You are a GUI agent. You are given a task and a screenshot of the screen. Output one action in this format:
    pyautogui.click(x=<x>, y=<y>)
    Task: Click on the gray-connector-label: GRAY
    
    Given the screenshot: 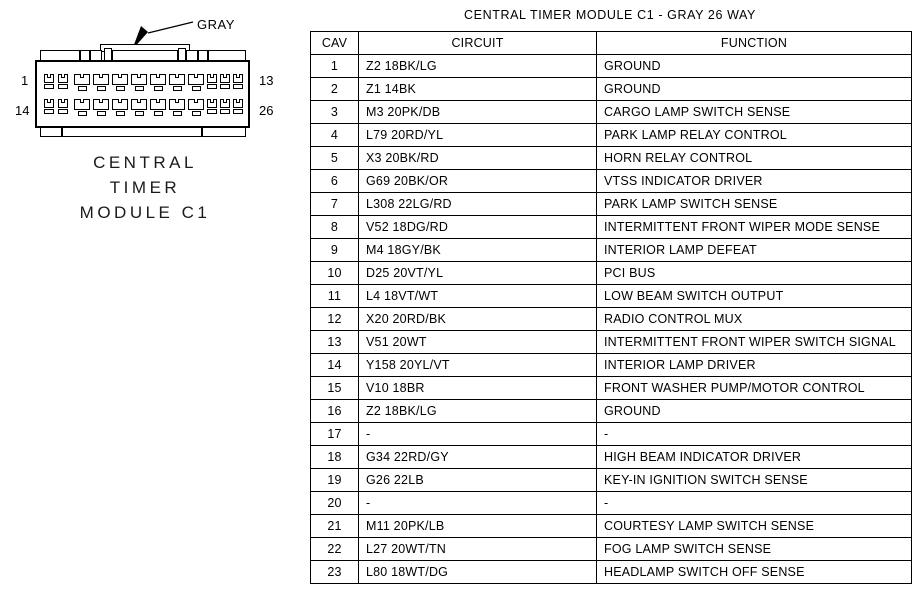 What is the action you would take?
    pyautogui.click(x=216, y=24)
    